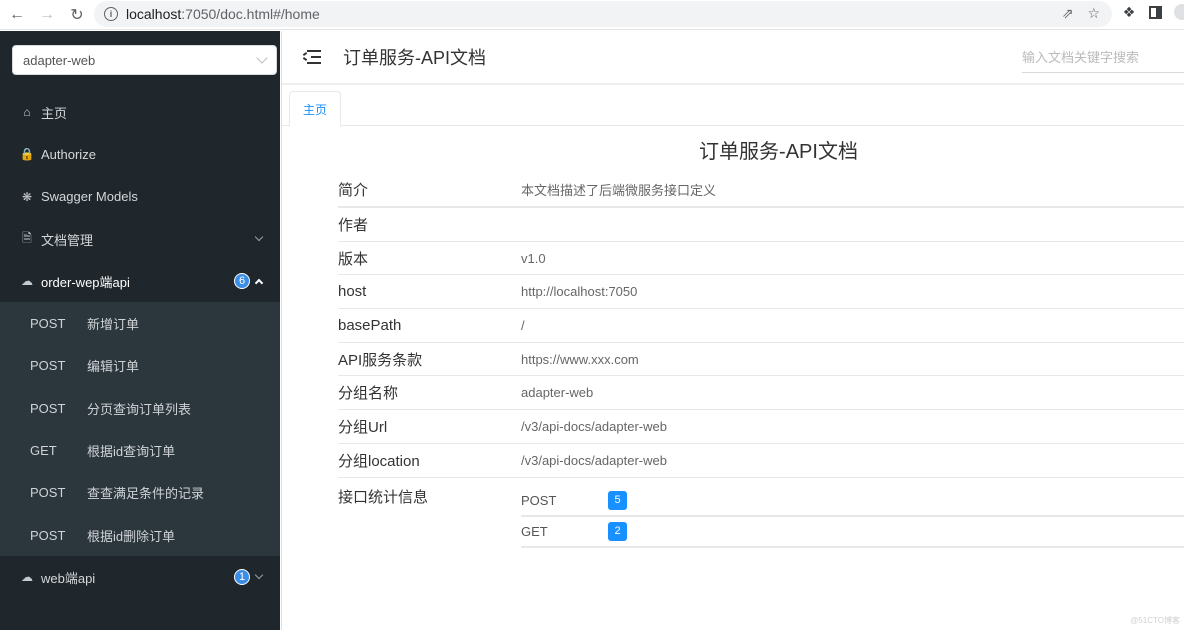 Image resolution: width=1184 pixels, height=630 pixels. Describe the element at coordinates (47, 15) in the screenshot. I see `forward-button: →` at that location.